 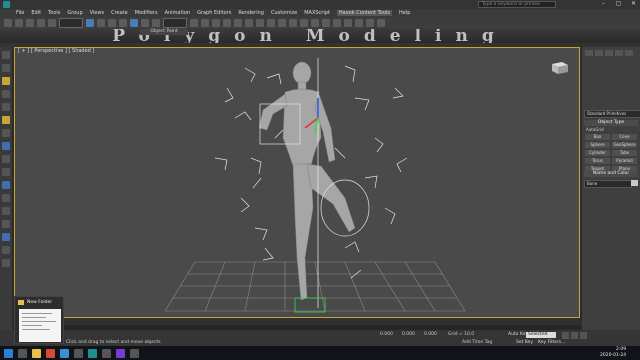 What do you see at coordinates (613, 353) in the screenshot?
I see `system-clock: 2:09 2020-01-24` at bounding box center [613, 353].